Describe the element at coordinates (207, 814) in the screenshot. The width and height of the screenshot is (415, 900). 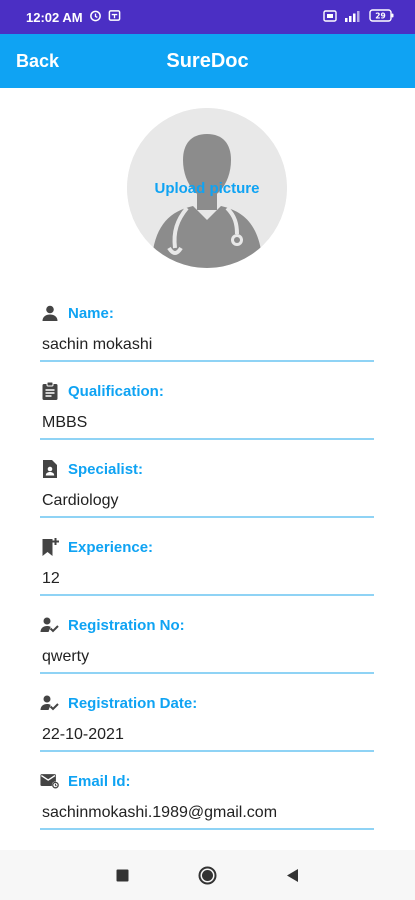
I see `email-input` at that location.